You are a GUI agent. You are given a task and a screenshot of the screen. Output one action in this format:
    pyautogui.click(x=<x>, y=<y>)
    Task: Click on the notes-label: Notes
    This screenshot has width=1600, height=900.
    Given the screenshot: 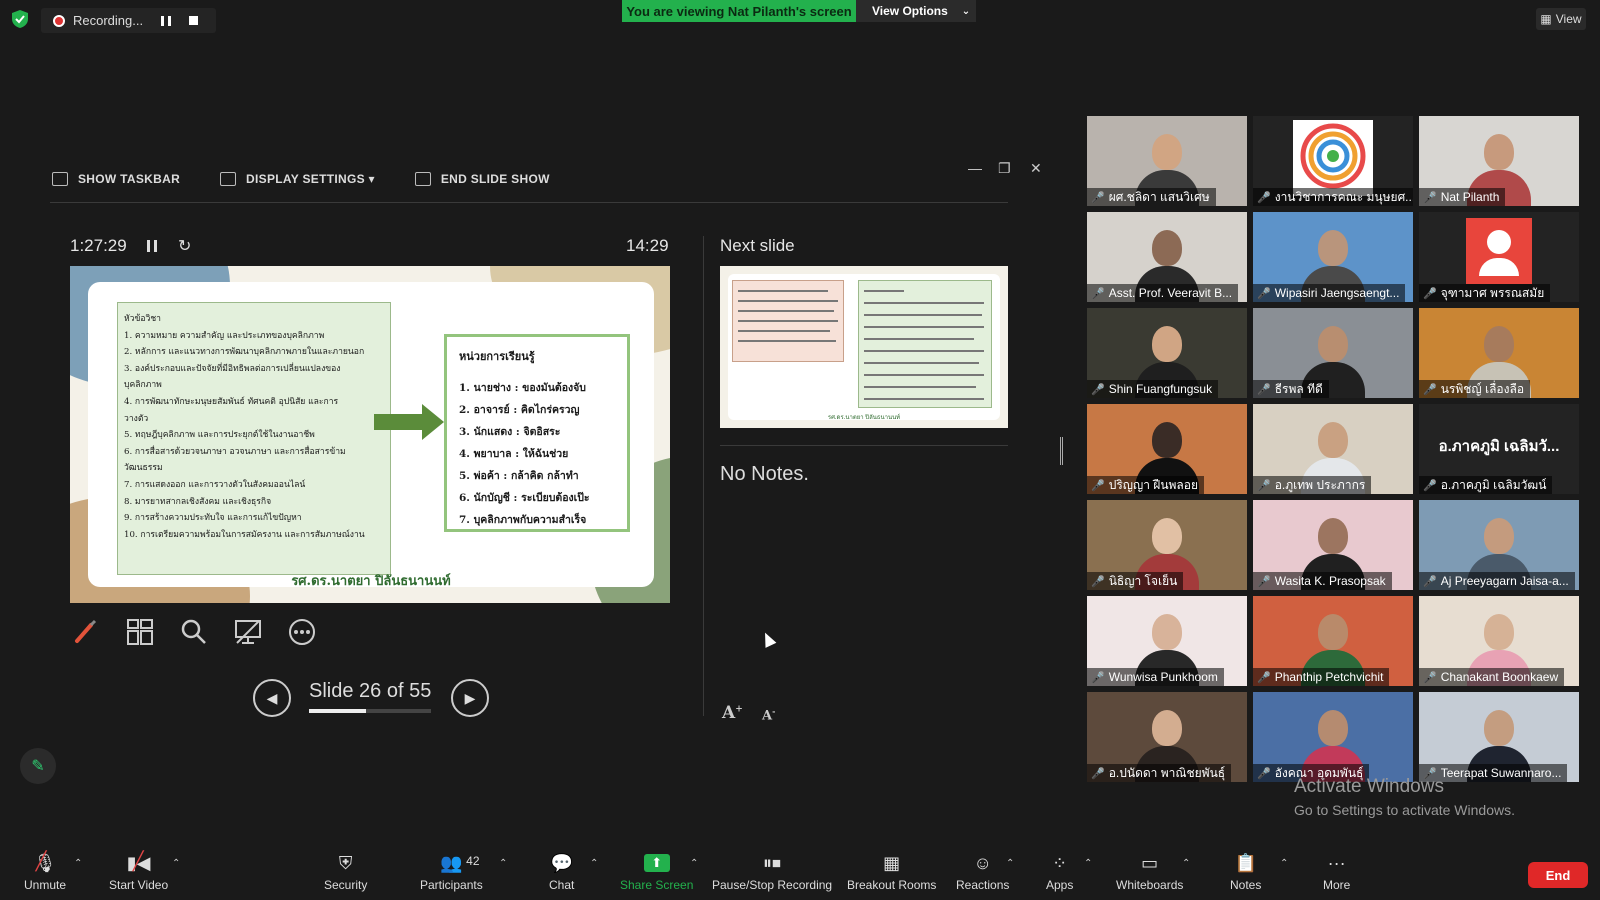 What is the action you would take?
    pyautogui.click(x=1246, y=885)
    